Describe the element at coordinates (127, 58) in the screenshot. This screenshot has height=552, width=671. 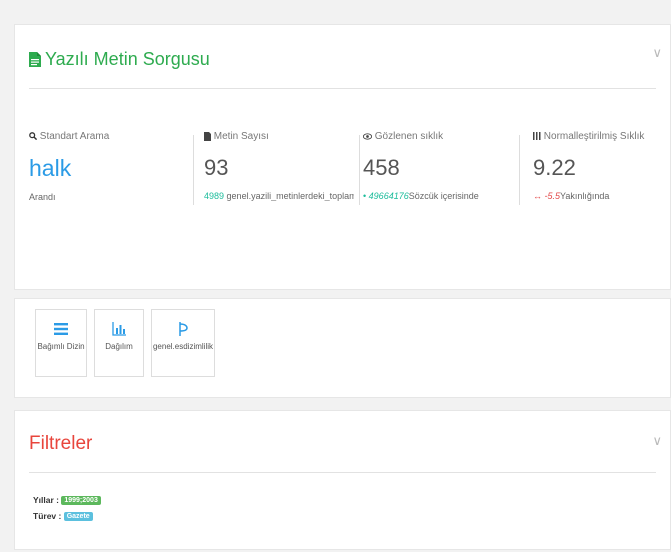
I see `query-panel-title: Yazılı Metin Sorgusu` at that location.